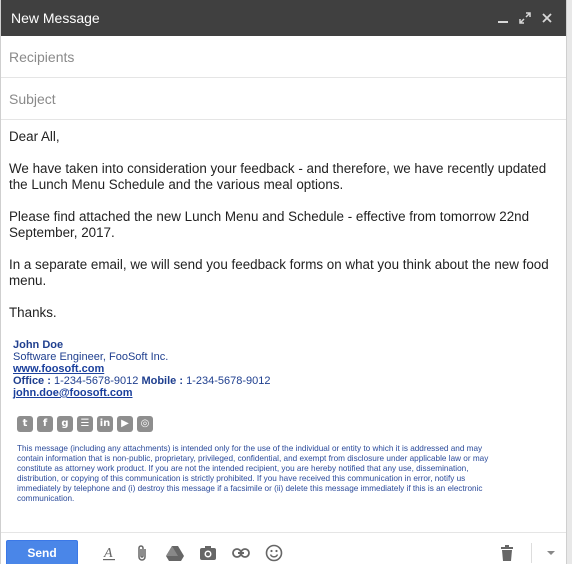  What do you see at coordinates (283, 18) in the screenshot?
I see `compose-titlebar: New Message` at bounding box center [283, 18].